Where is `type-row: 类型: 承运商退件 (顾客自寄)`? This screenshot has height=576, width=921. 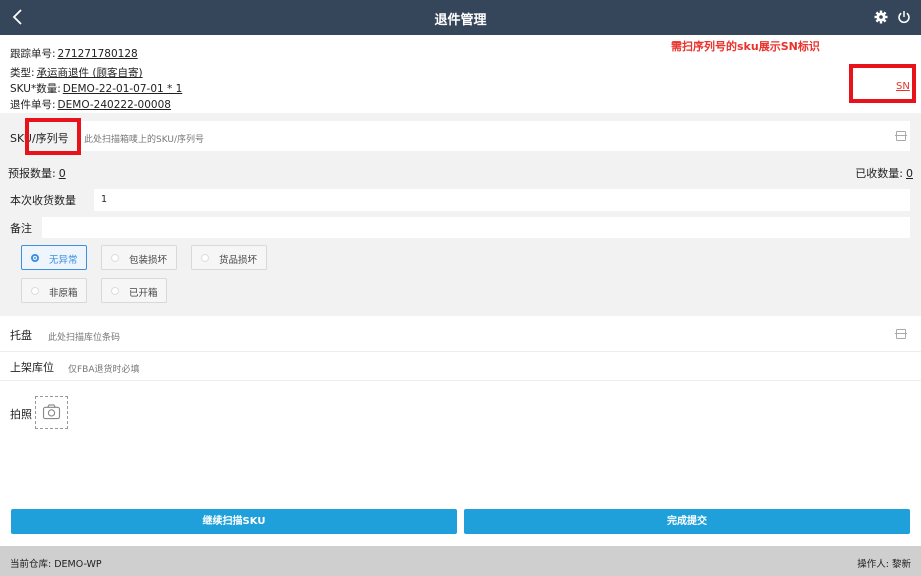
type-row: 类型: 承运商退件 (顾客自寄) is located at coordinates (76, 72).